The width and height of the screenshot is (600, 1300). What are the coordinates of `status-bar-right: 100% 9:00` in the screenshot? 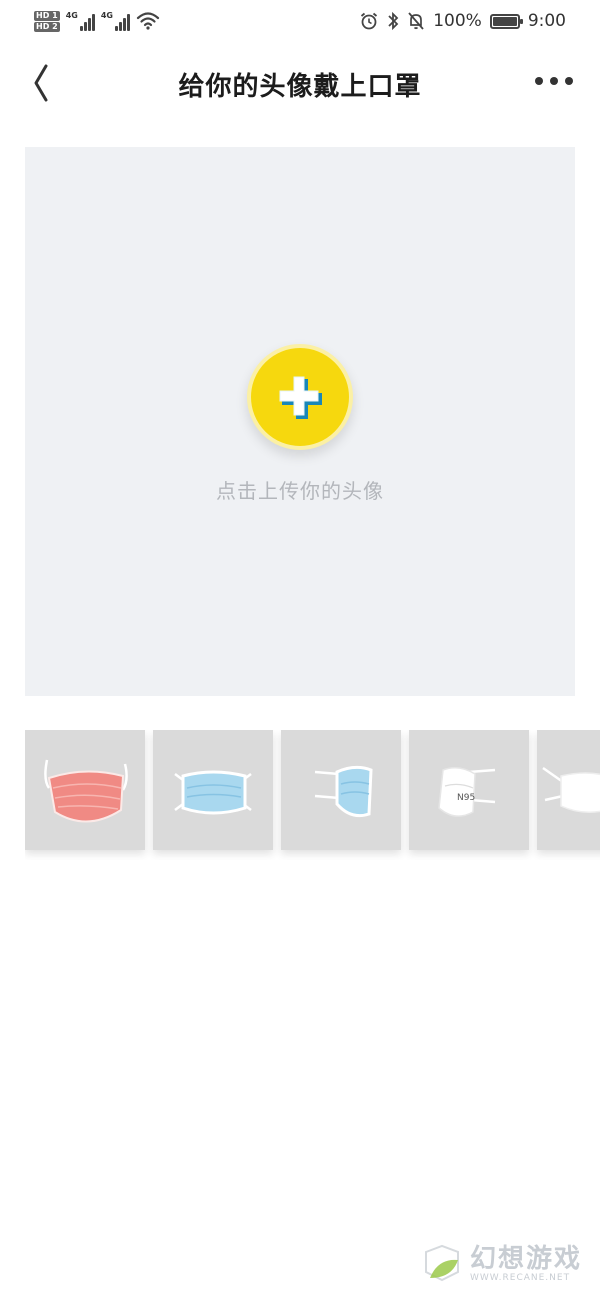 It's located at (462, 21).